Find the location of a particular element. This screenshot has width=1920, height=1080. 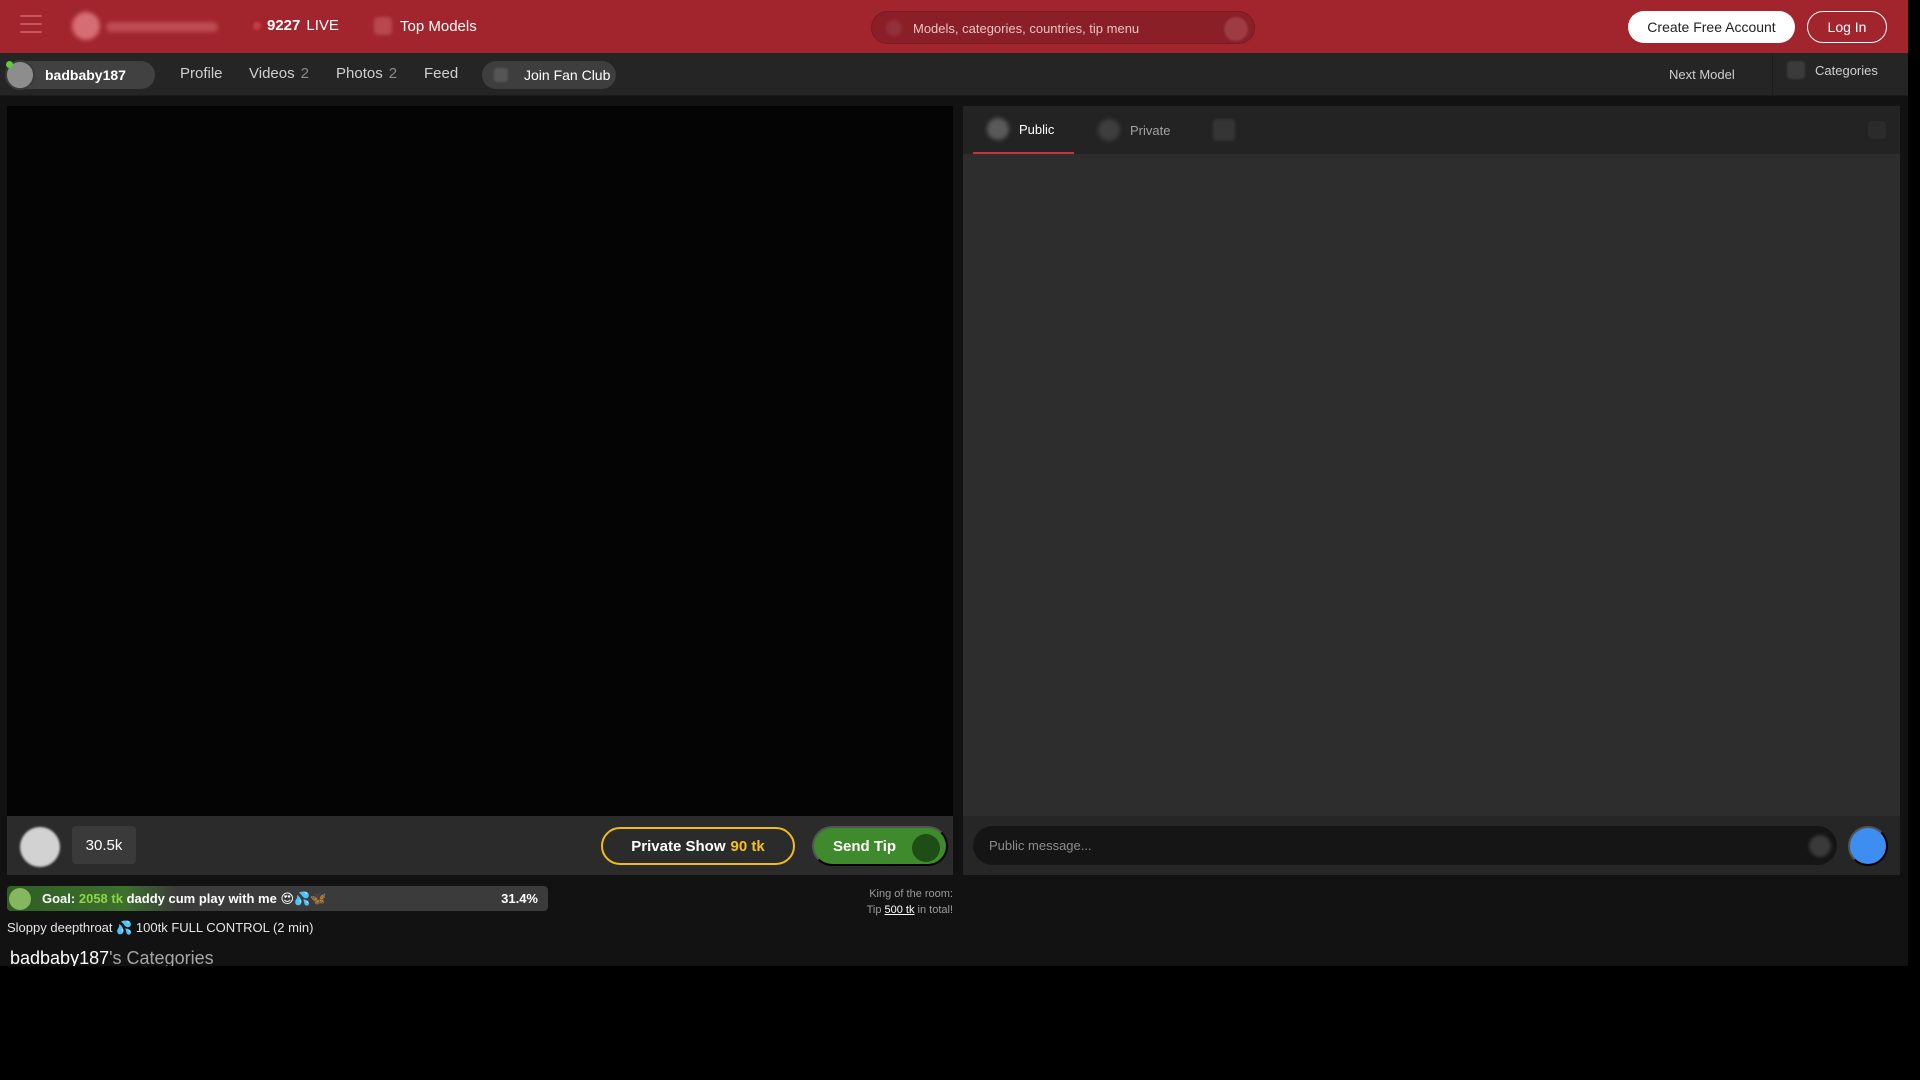

model-user-chip: badbaby187 is located at coordinates (80, 75).